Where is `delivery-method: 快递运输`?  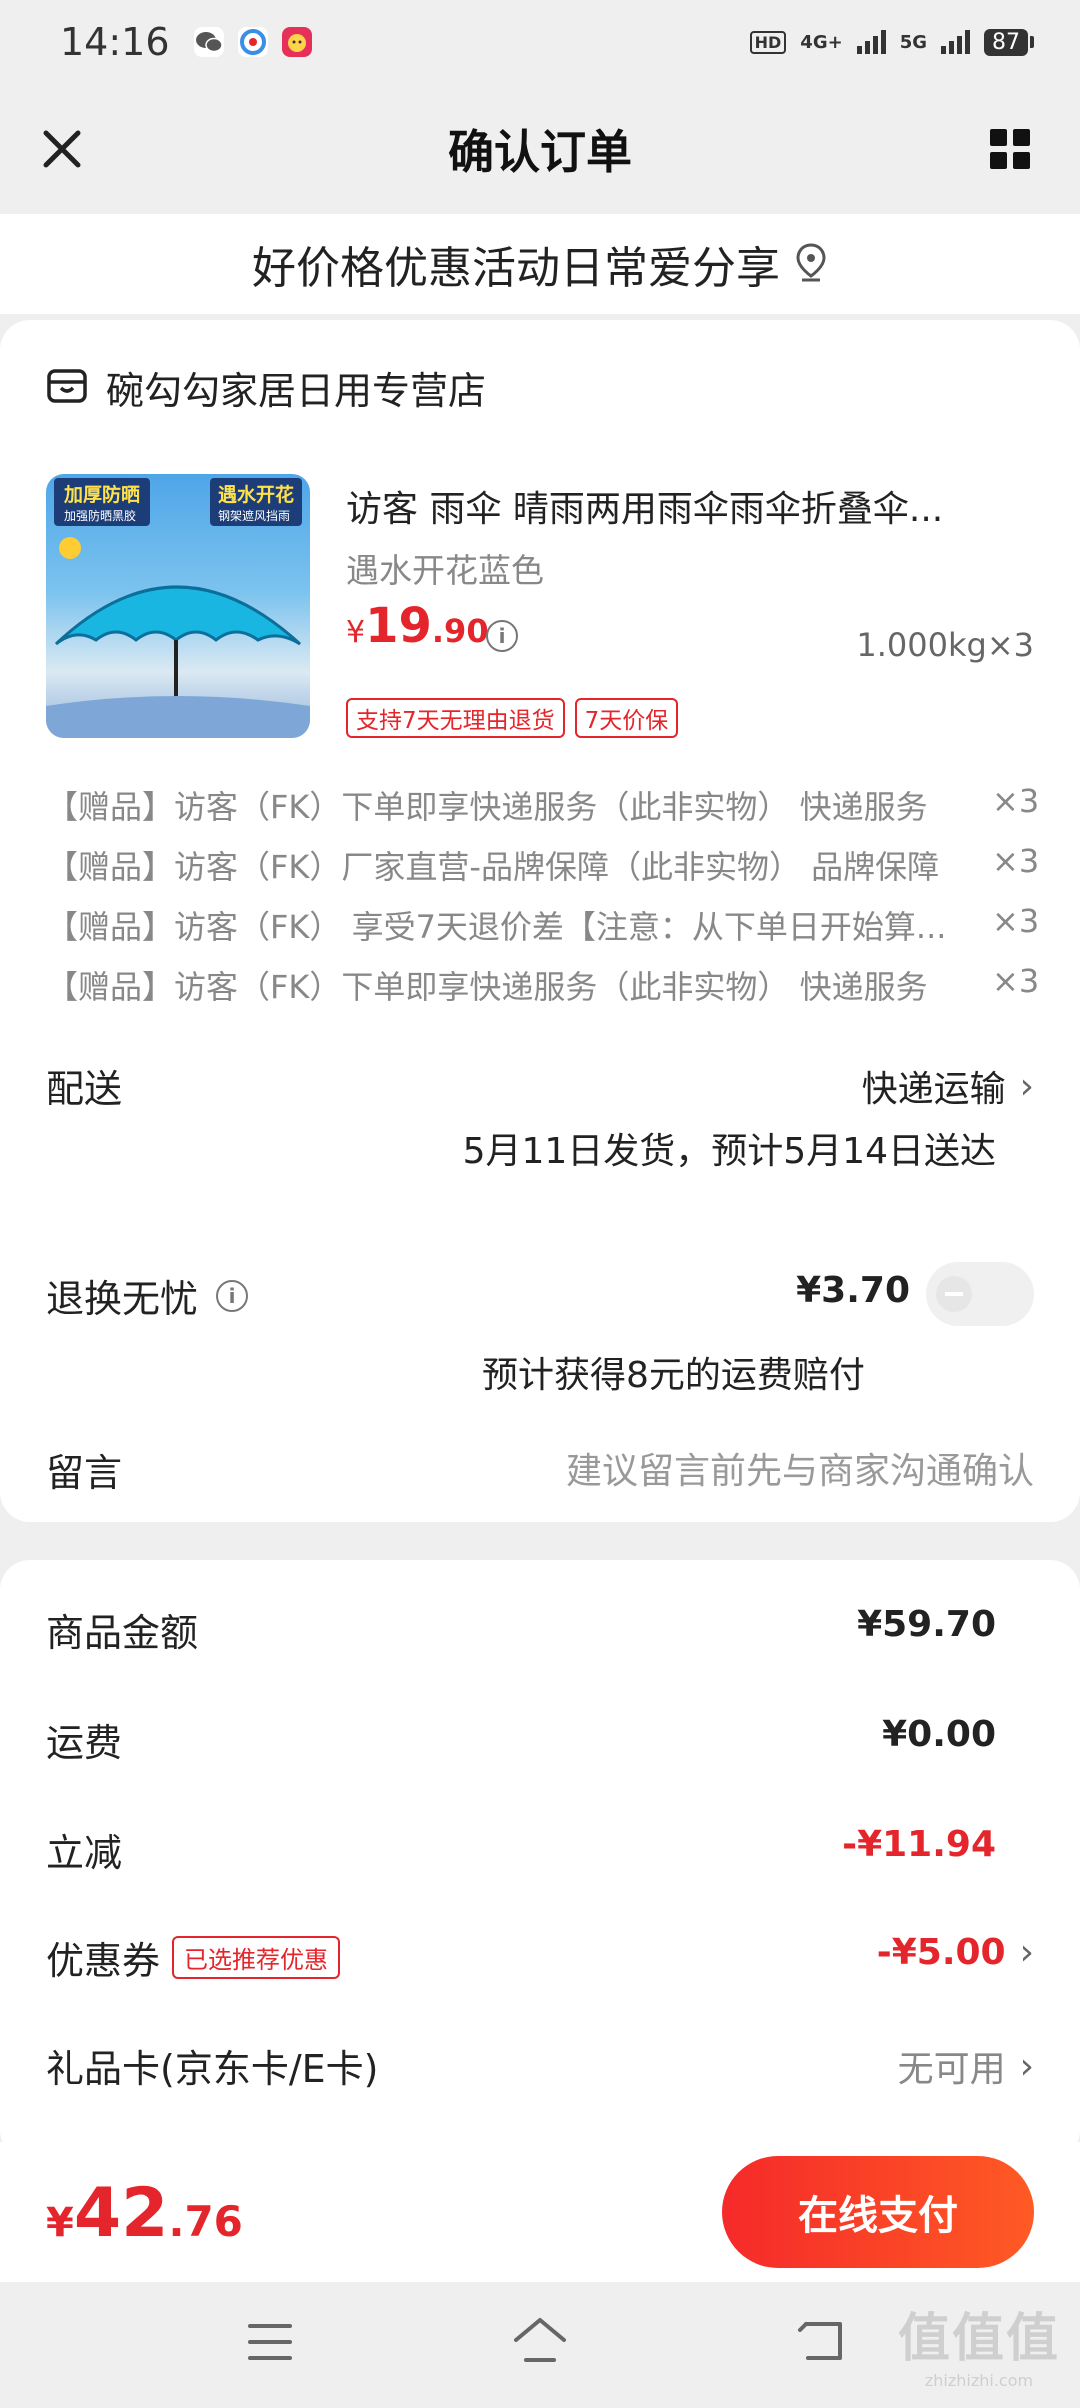
delivery-method: 快递运输 is located at coordinates (933, 1089).